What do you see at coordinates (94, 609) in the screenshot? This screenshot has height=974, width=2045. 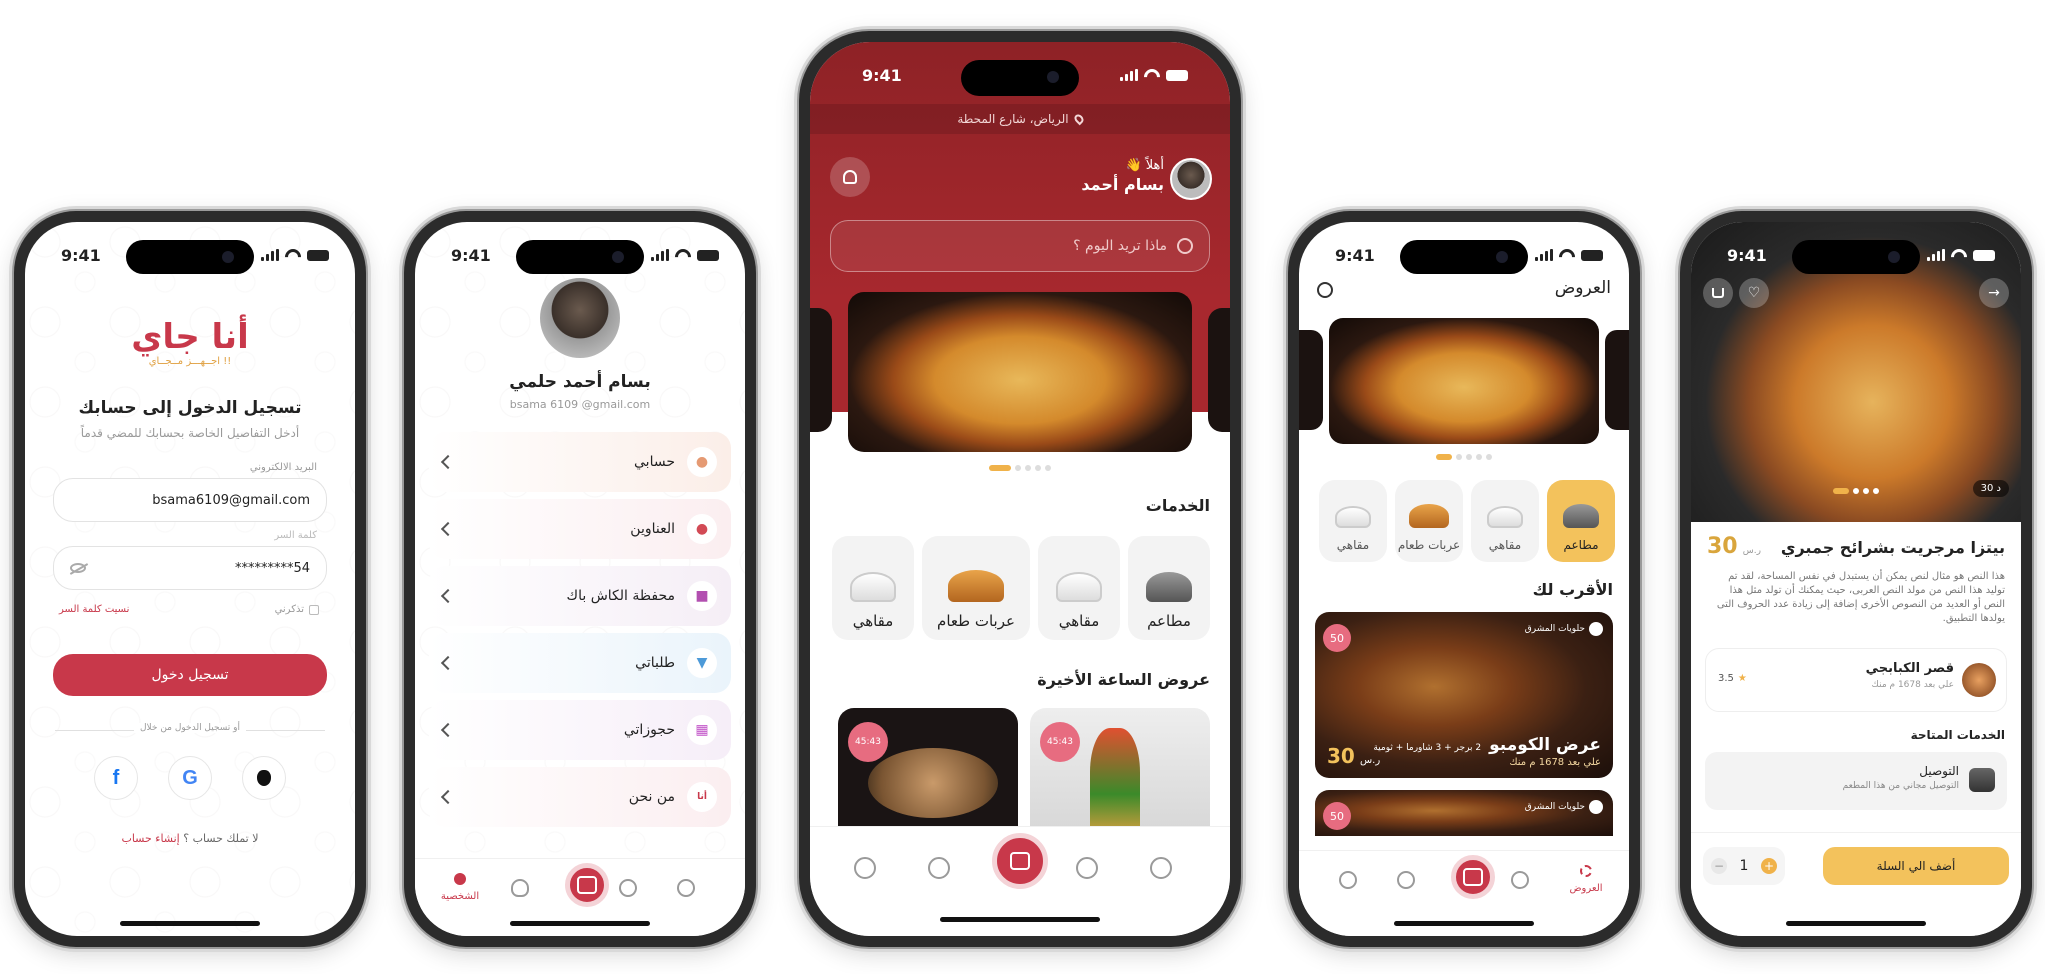 I see `forgot-password-link: نسيت كلمة السر` at bounding box center [94, 609].